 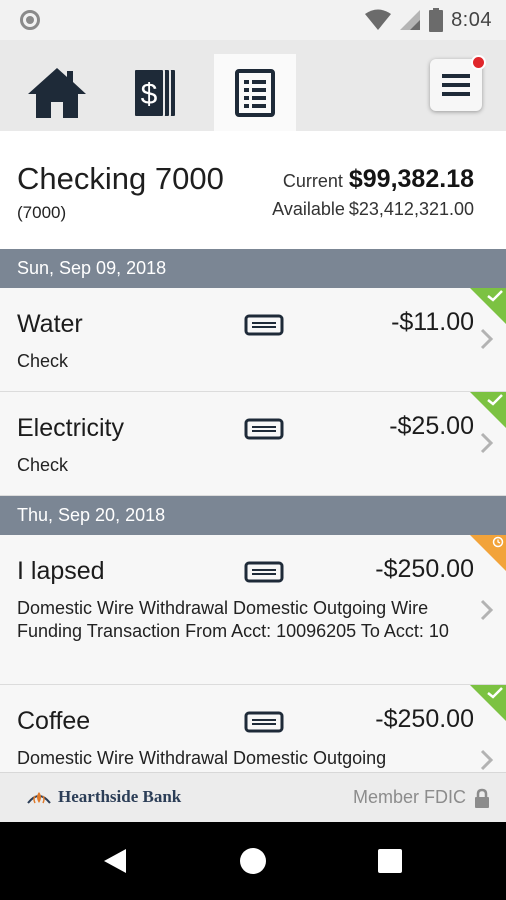 What do you see at coordinates (253, 444) in the screenshot?
I see `transaction-row: Electricity -$25.00 Check` at bounding box center [253, 444].